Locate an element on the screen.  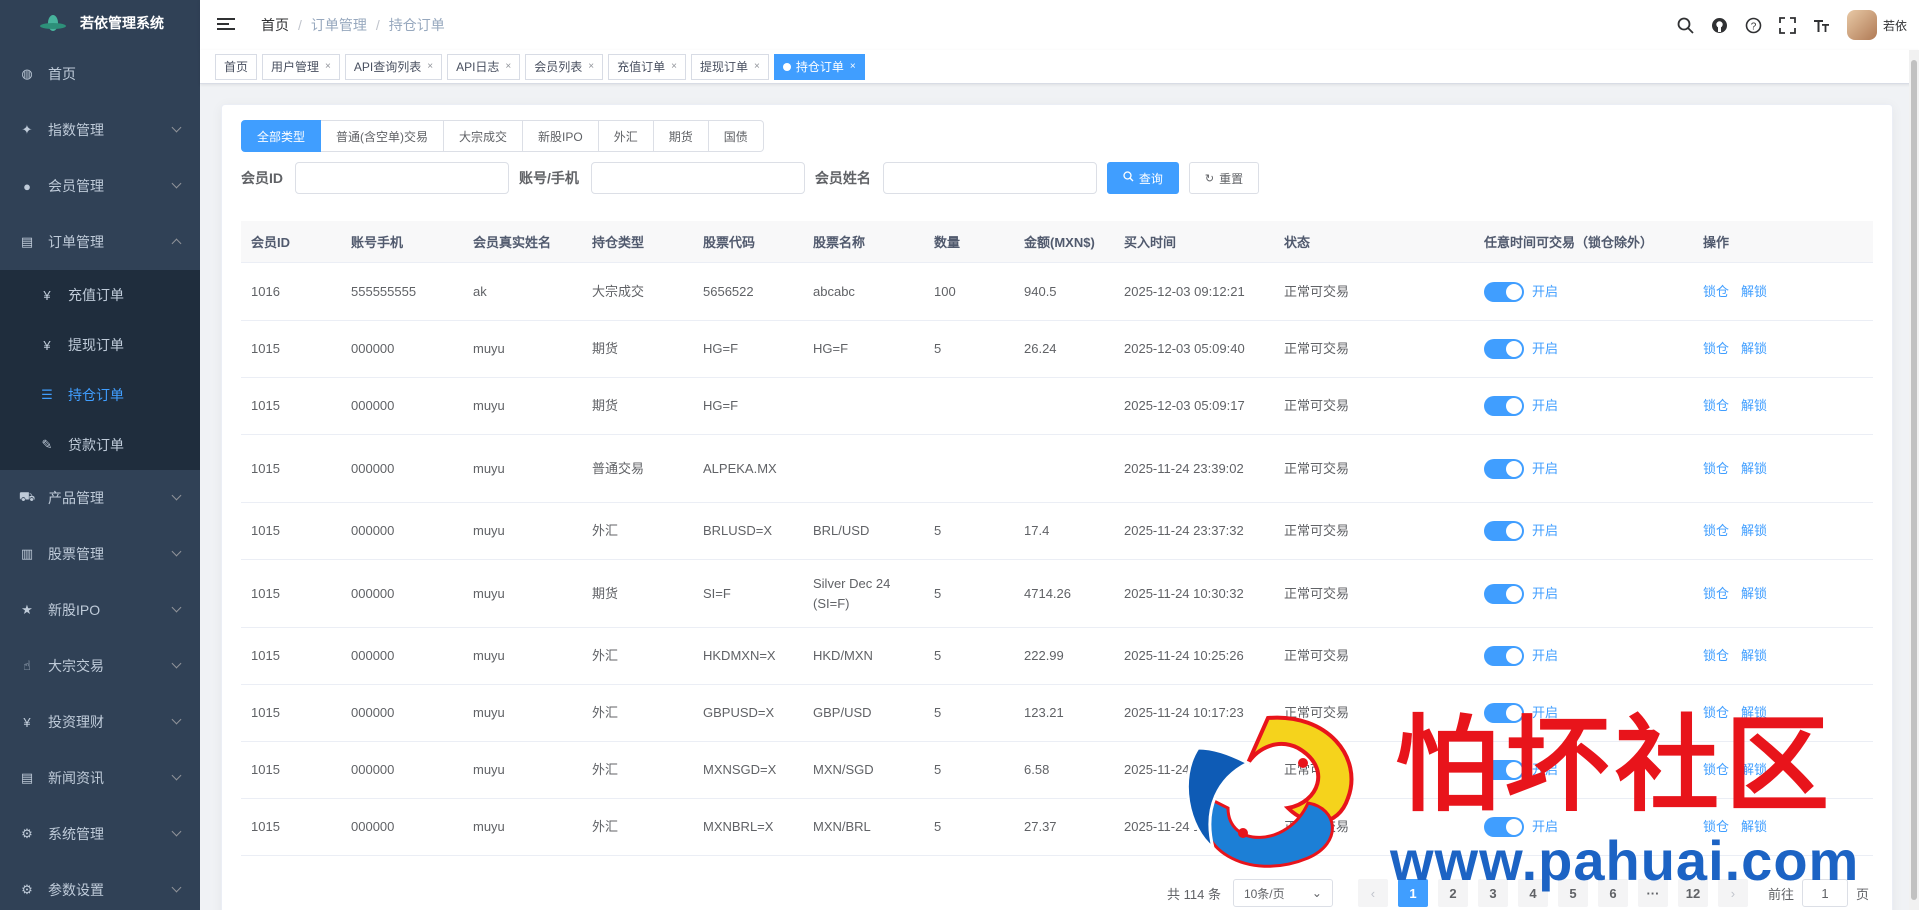
hamburger-icon is located at coordinates (226, 25).